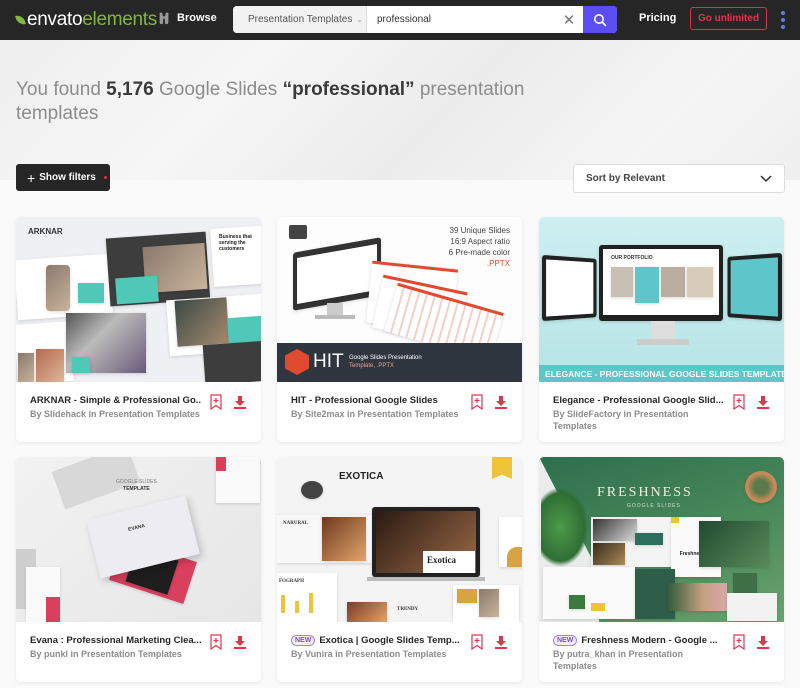 This screenshot has height=688, width=800. What do you see at coordinates (679, 178) in the screenshot?
I see `sort-dropdown: Sort by Relevant` at bounding box center [679, 178].